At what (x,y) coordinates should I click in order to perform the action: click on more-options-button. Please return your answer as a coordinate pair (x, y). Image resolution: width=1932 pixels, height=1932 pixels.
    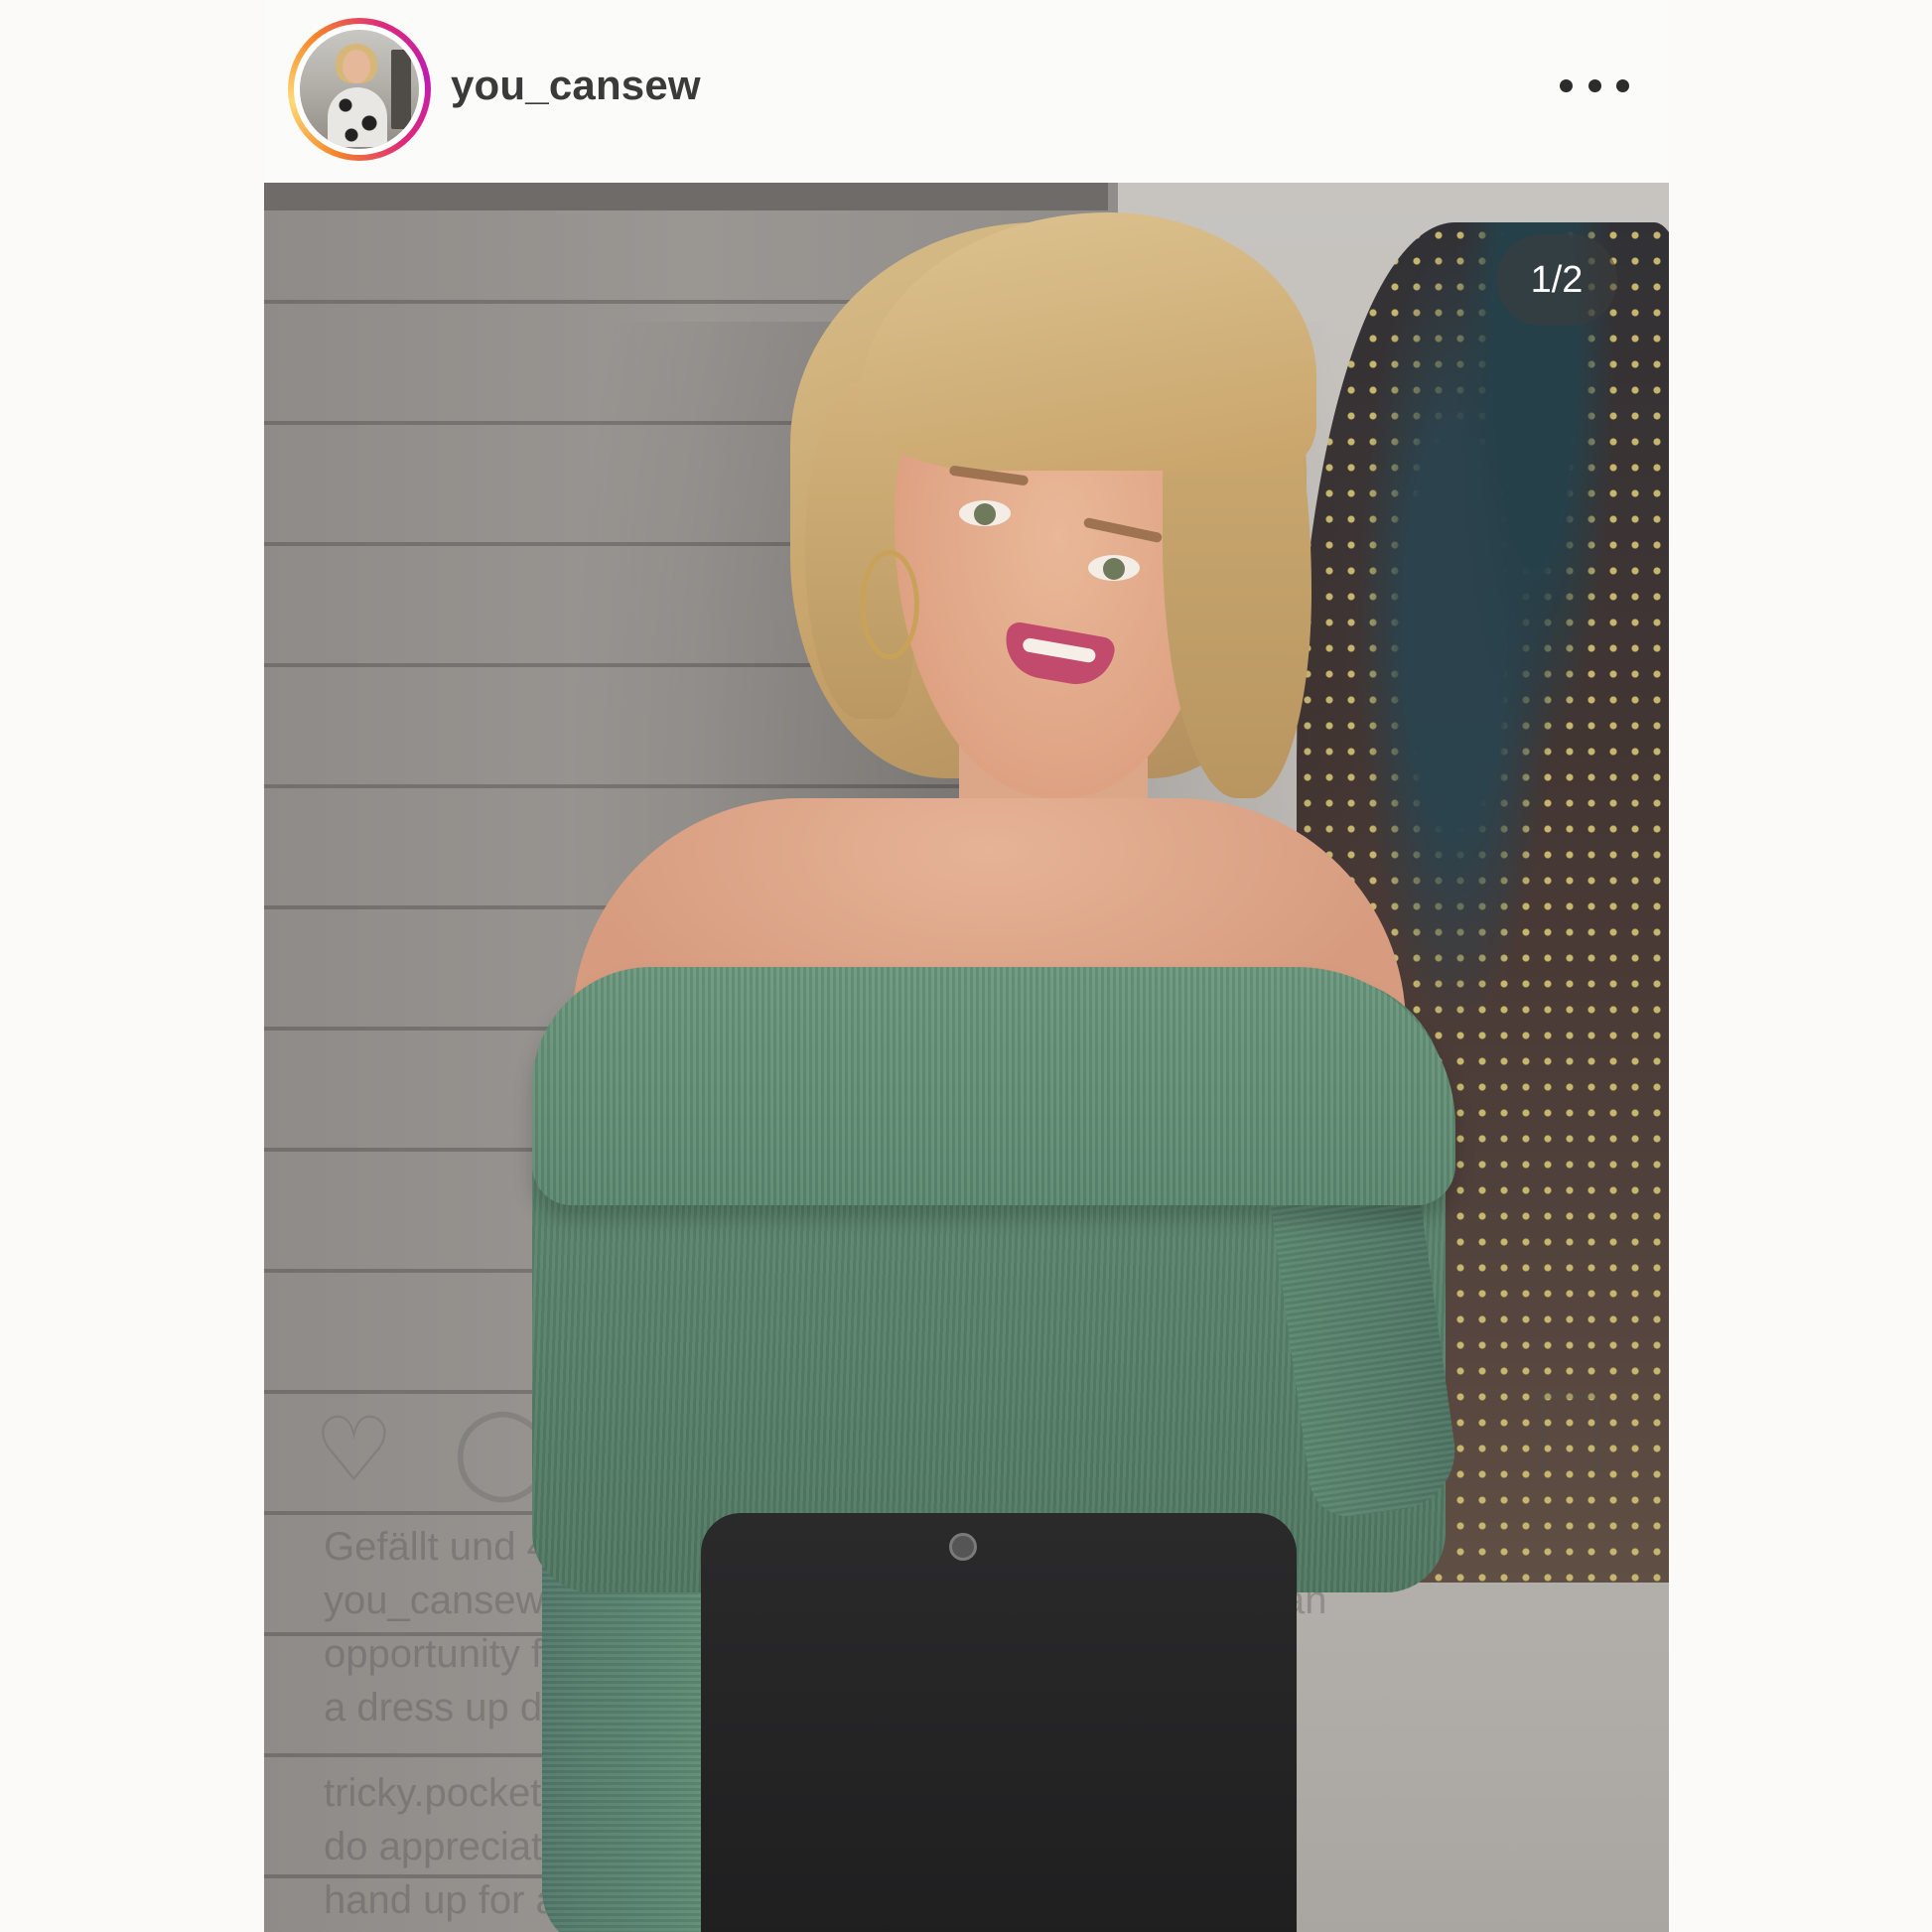
    Looking at the image, I should click on (1594, 86).